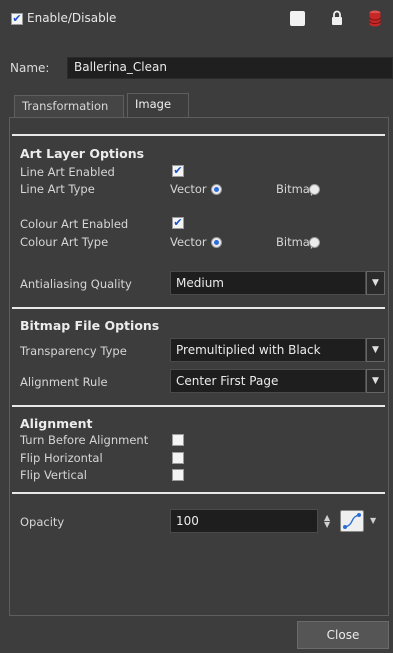 The width and height of the screenshot is (393, 653). What do you see at coordinates (268, 350) in the screenshot?
I see `transparency-type-dropdown: Premultiplied with Black` at bounding box center [268, 350].